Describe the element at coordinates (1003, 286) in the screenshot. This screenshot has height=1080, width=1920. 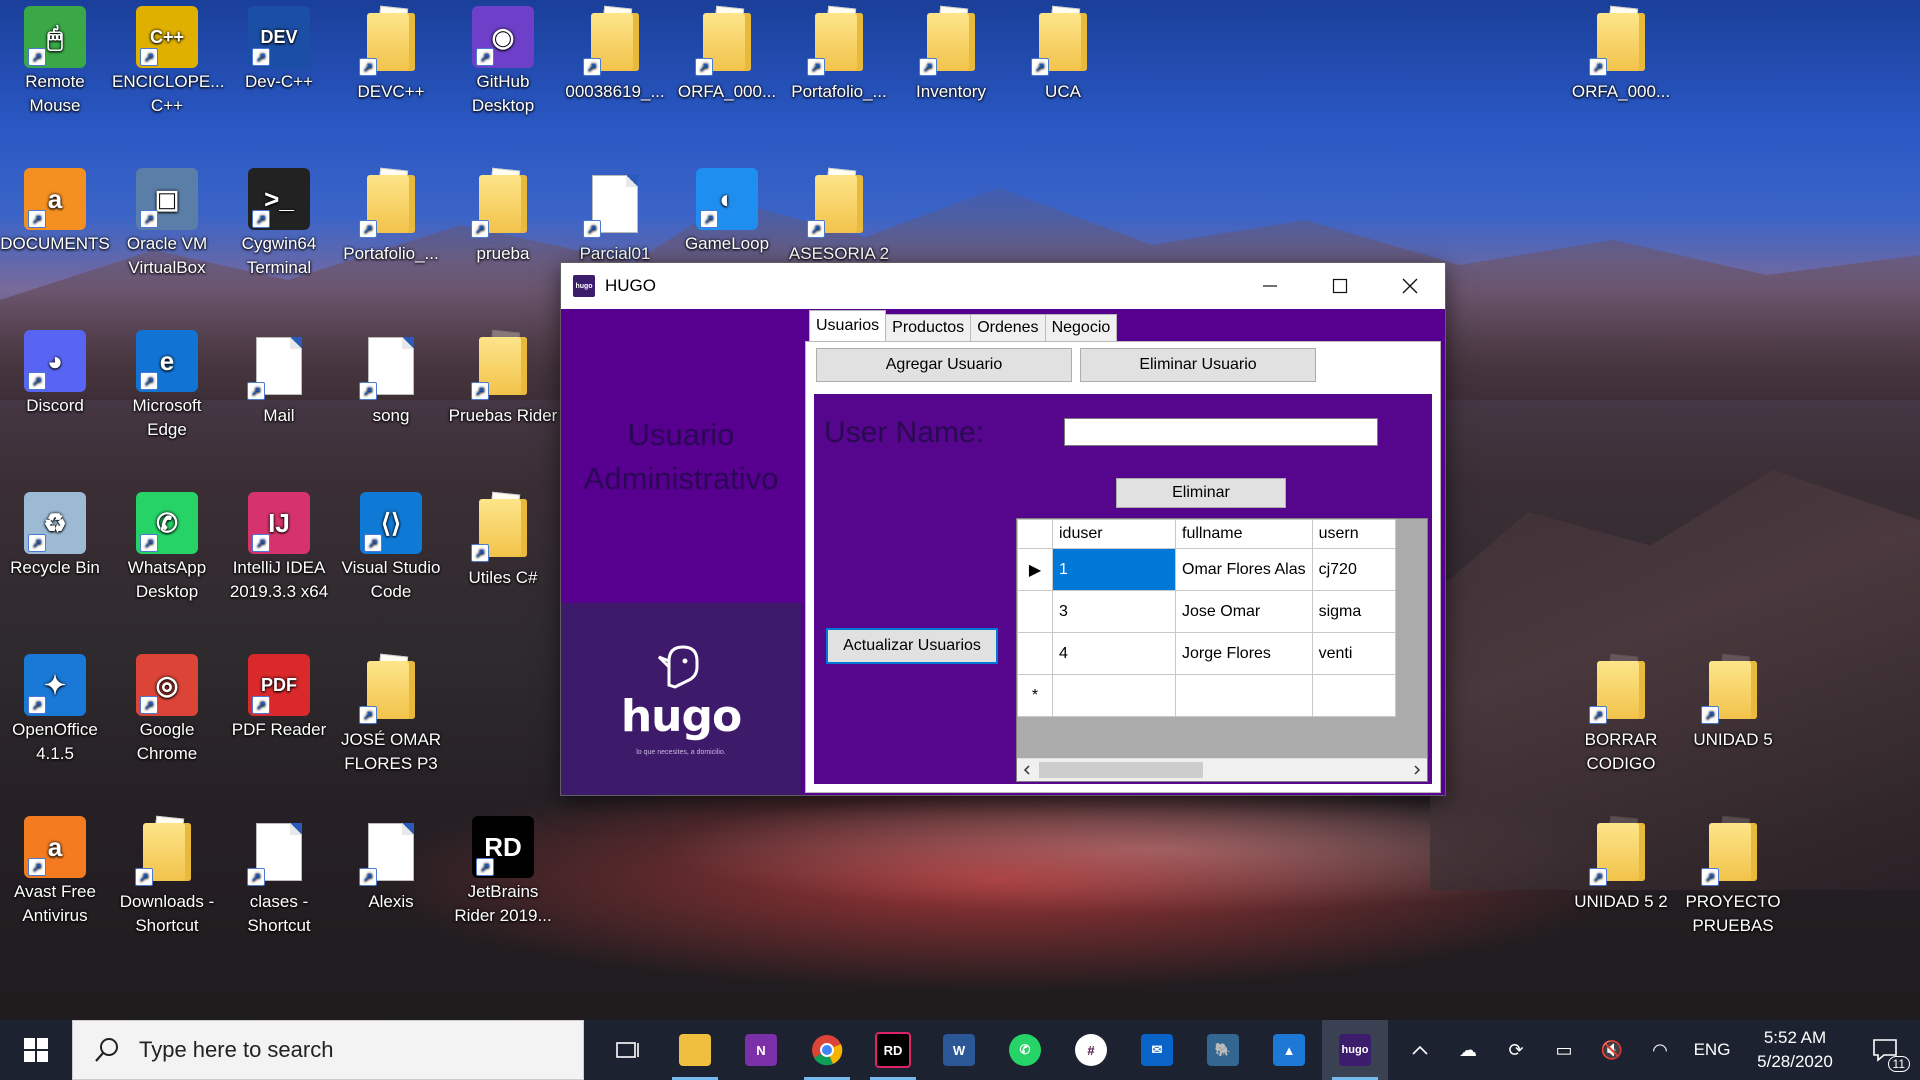
I see `title-bar: hugo HUGO` at that location.